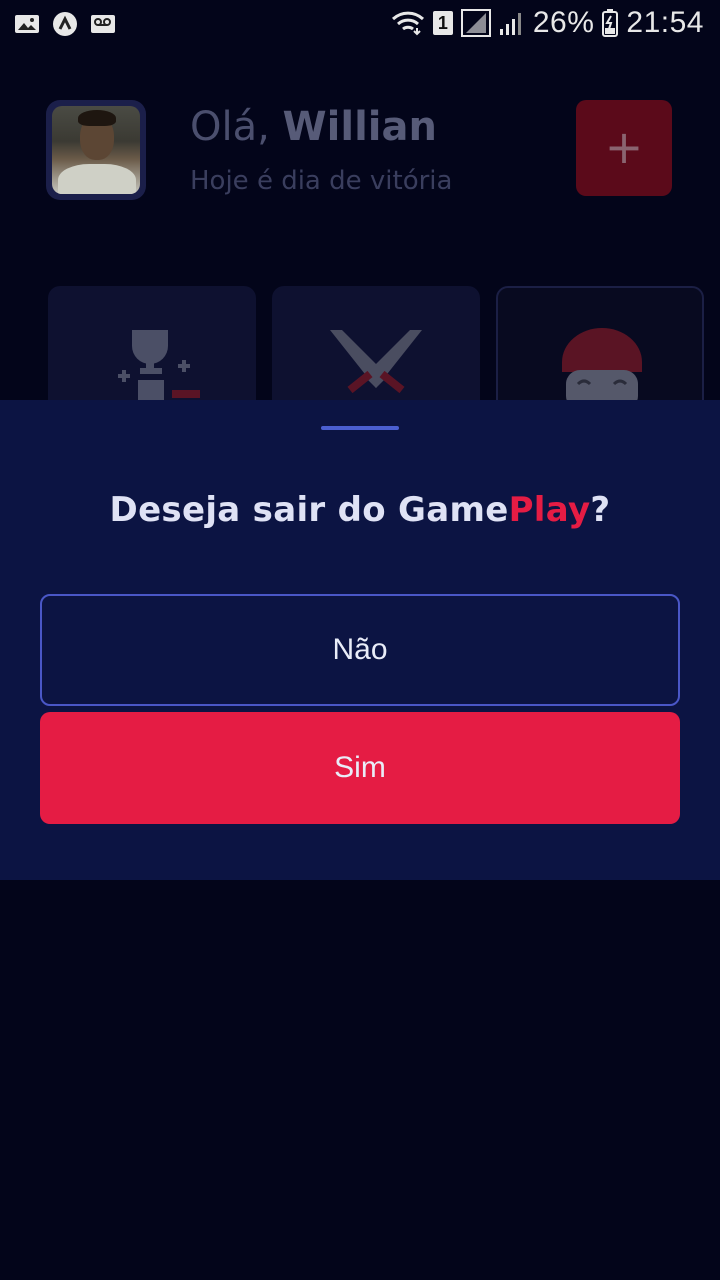 The height and width of the screenshot is (1280, 720). Describe the element at coordinates (103, 24) in the screenshot. I see `voicemail-icon` at that location.